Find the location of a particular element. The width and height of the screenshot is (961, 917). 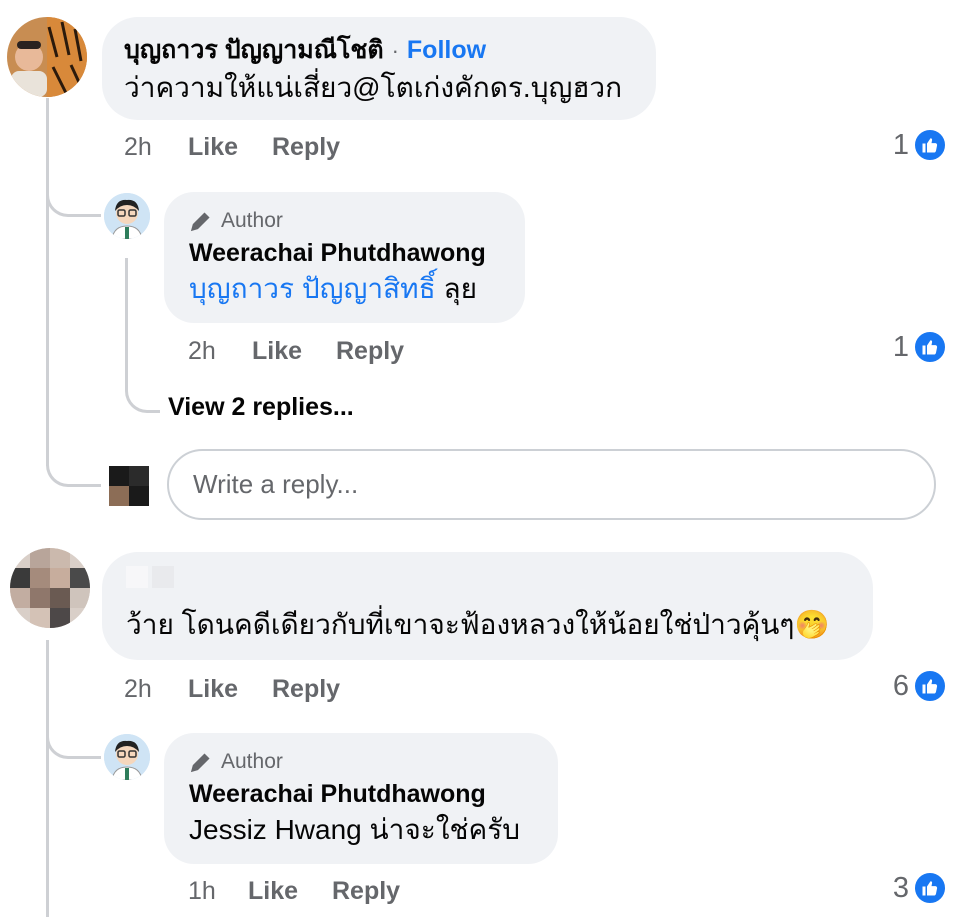

thread-branch-reply2 is located at coordinates (73, 729).